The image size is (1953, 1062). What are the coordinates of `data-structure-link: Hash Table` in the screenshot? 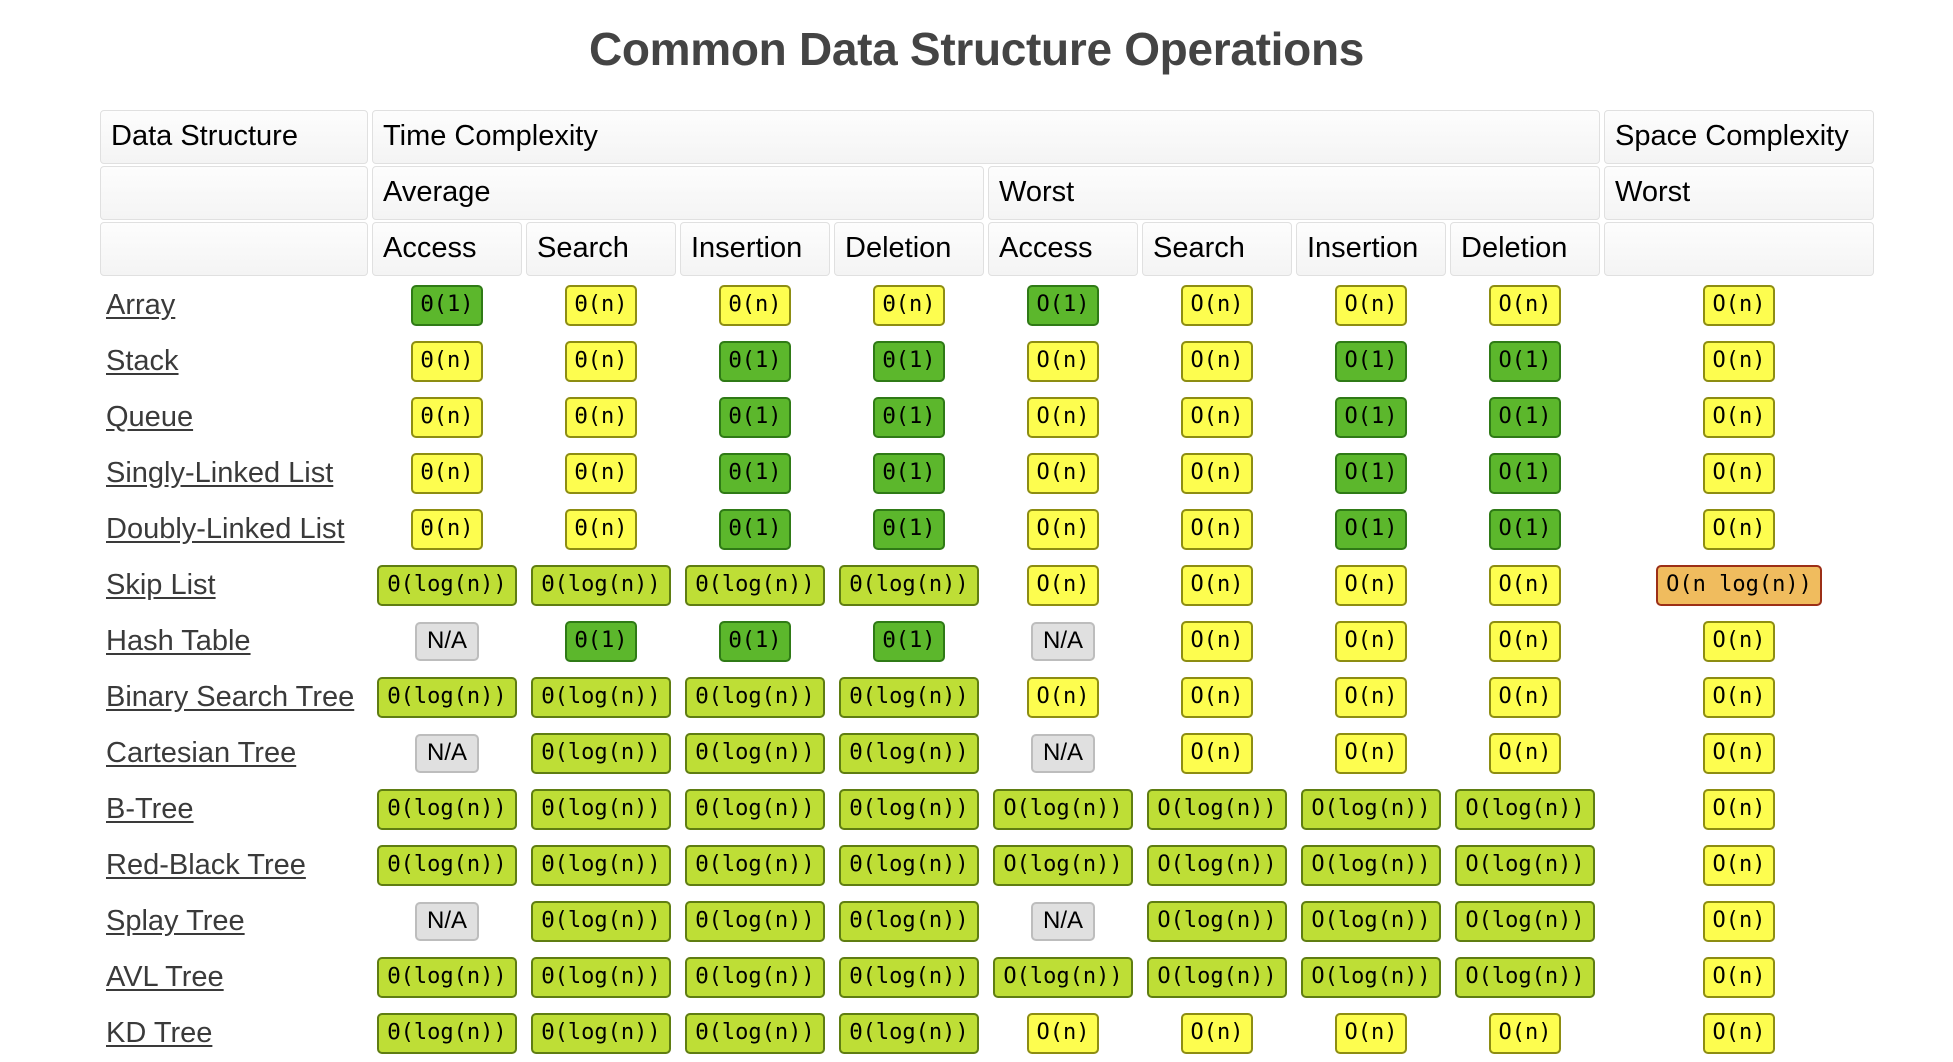 It's located at (178, 641).